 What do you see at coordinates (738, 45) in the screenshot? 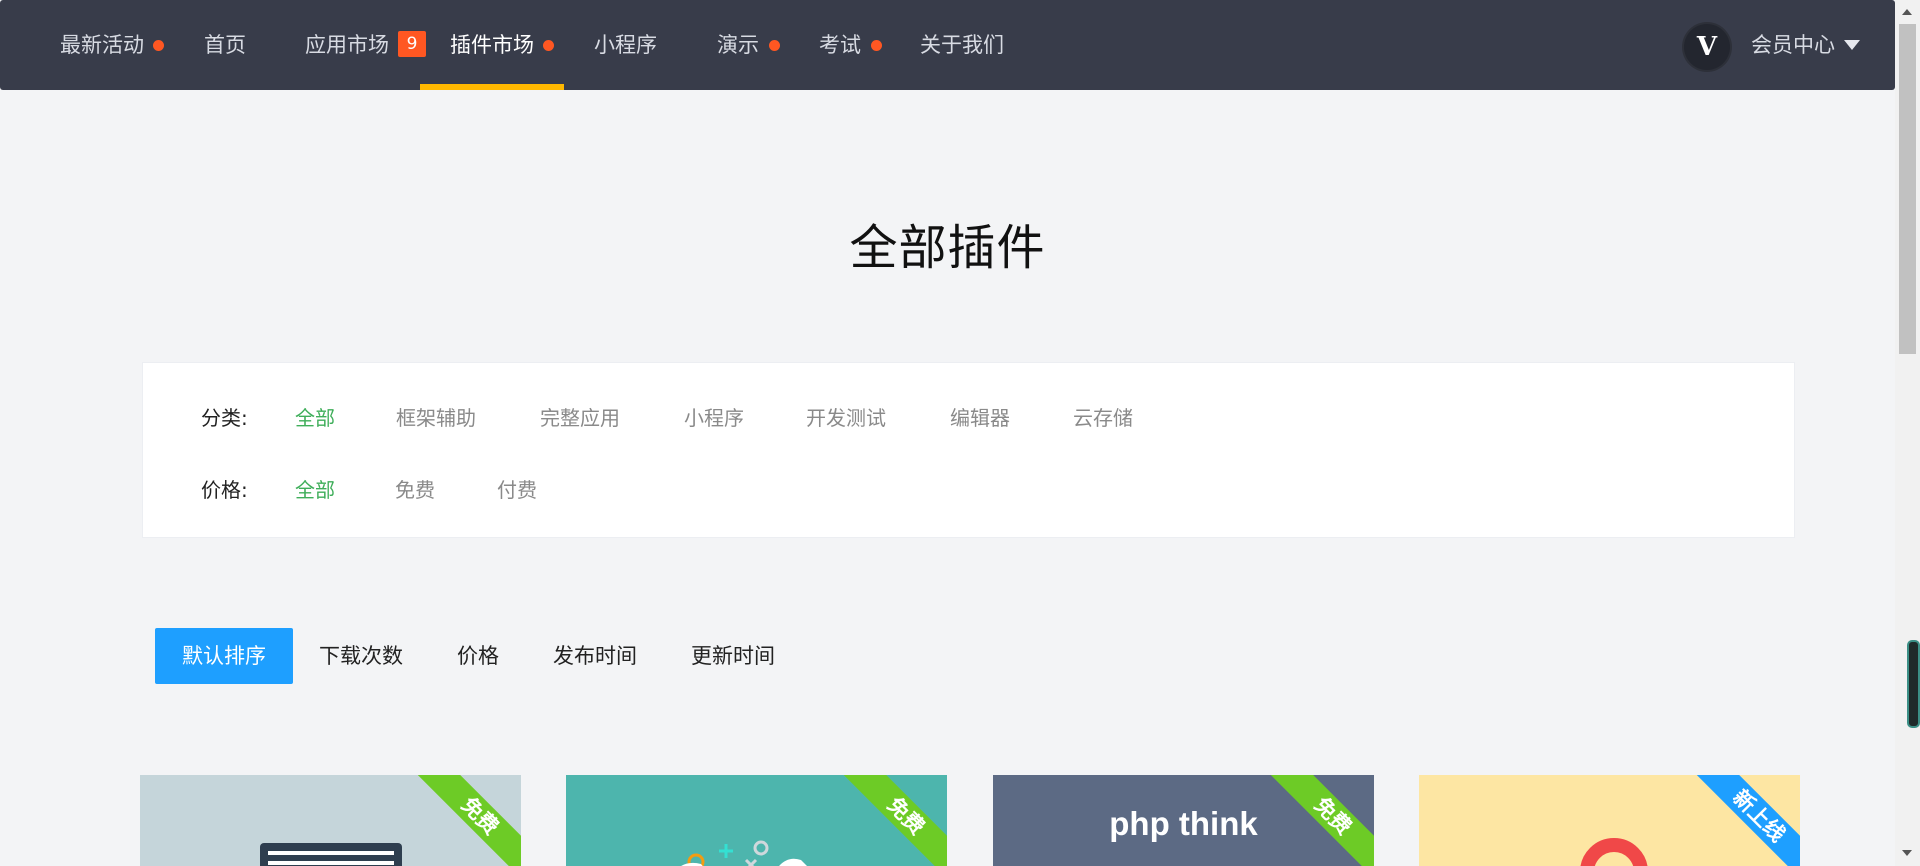
I see `nav-item-demo: 演示` at bounding box center [738, 45].